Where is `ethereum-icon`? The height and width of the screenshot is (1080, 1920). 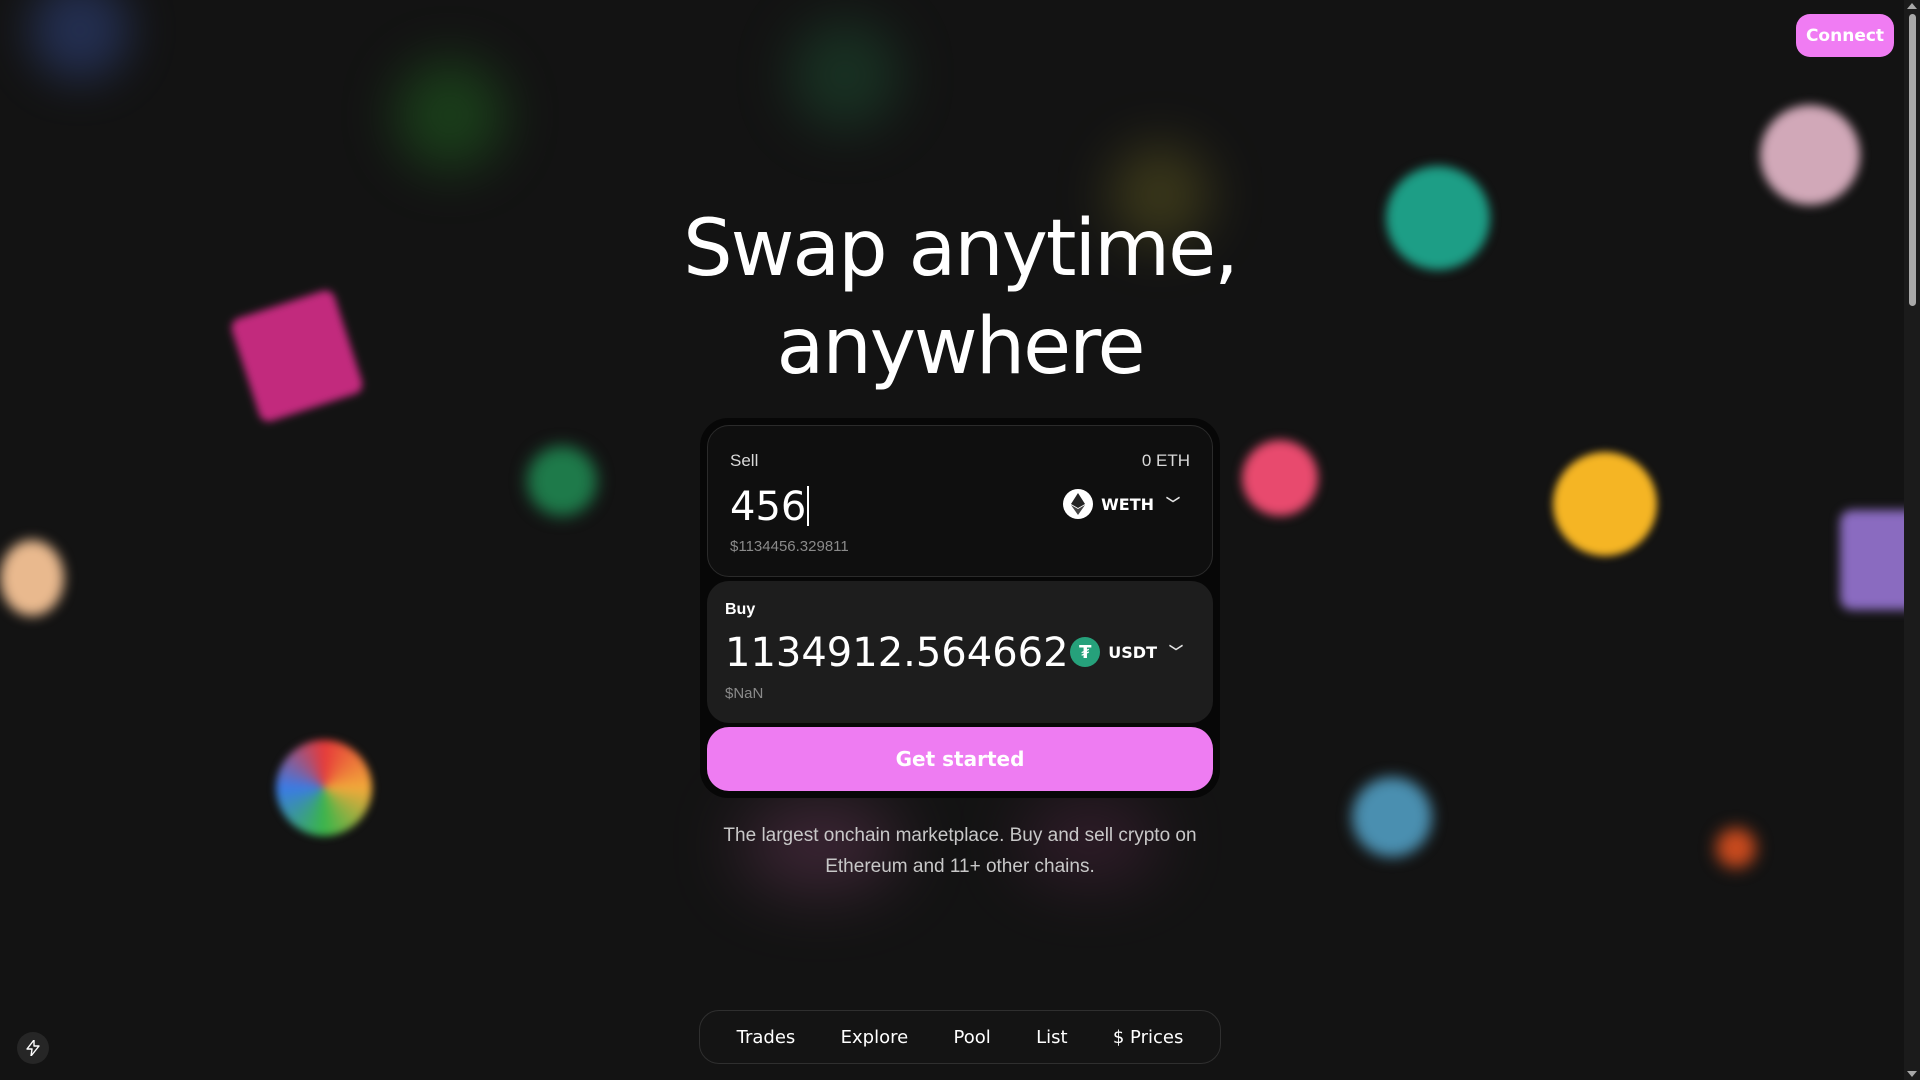
ethereum-icon is located at coordinates (1078, 504).